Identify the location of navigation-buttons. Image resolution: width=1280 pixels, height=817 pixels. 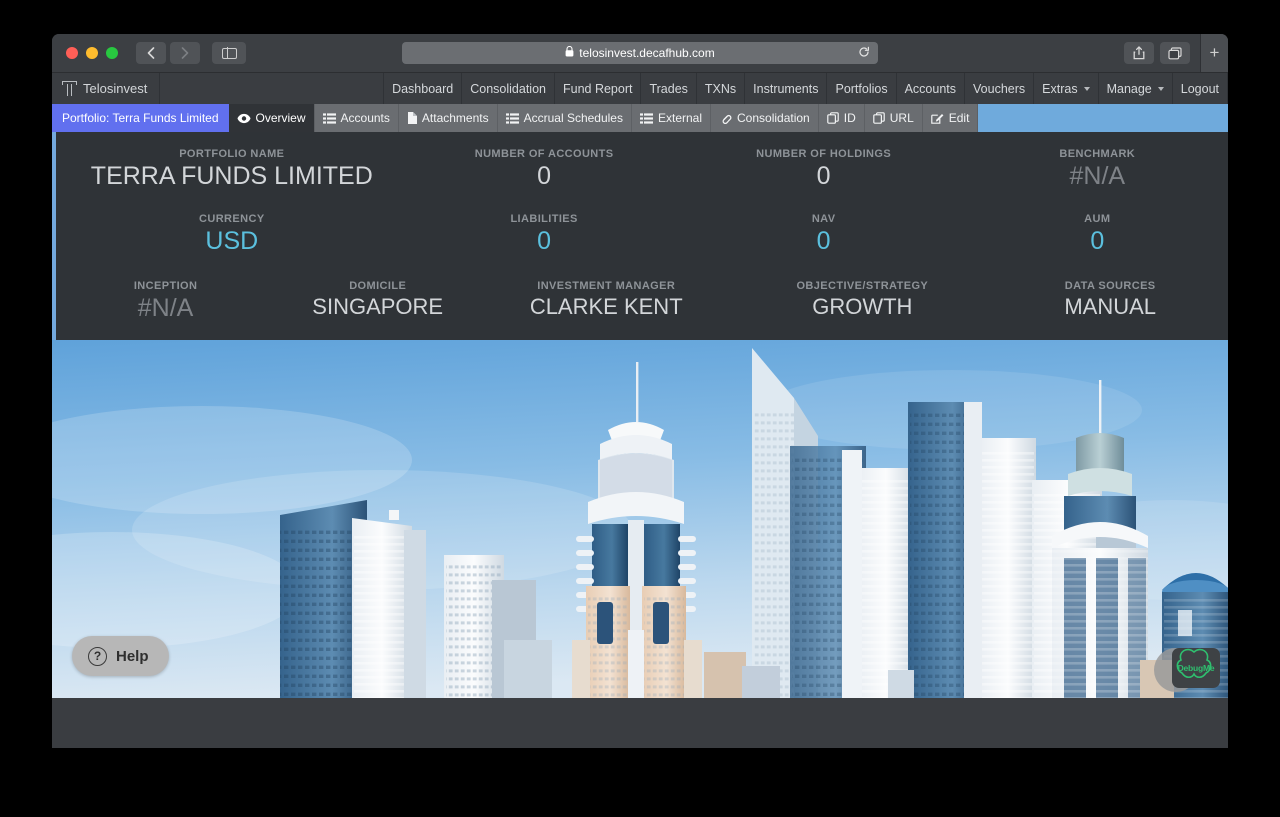
(168, 53).